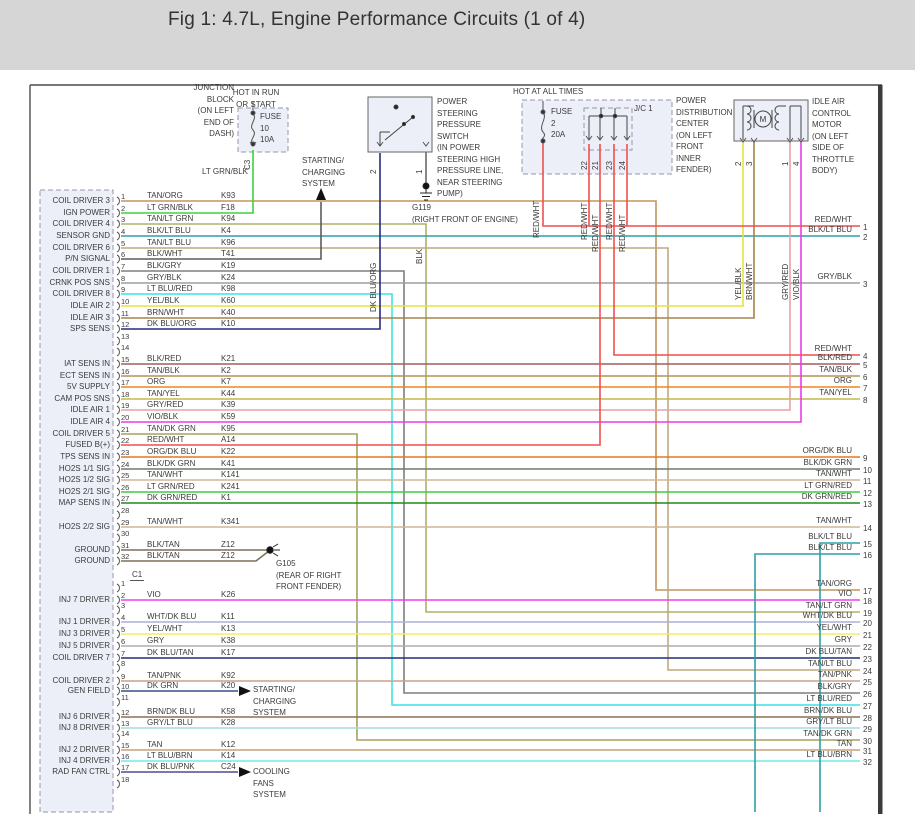 This screenshot has width=915, height=814. I want to click on right-wire-number: 31, so click(867, 751).